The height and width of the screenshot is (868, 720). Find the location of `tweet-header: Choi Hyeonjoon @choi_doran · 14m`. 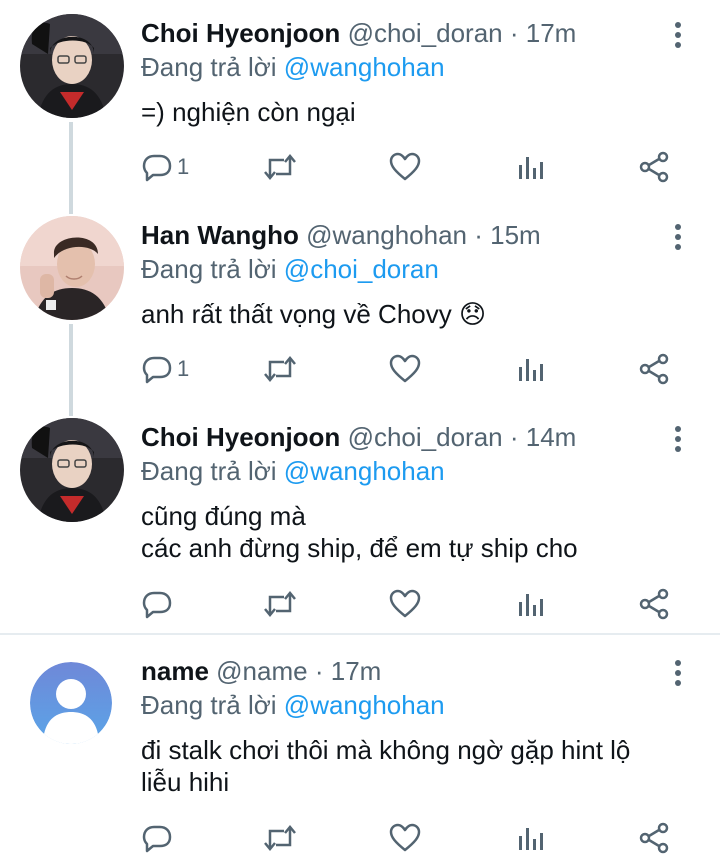

tweet-header: Choi Hyeonjoon @choi_doran · 14m is located at coordinates (358, 437).